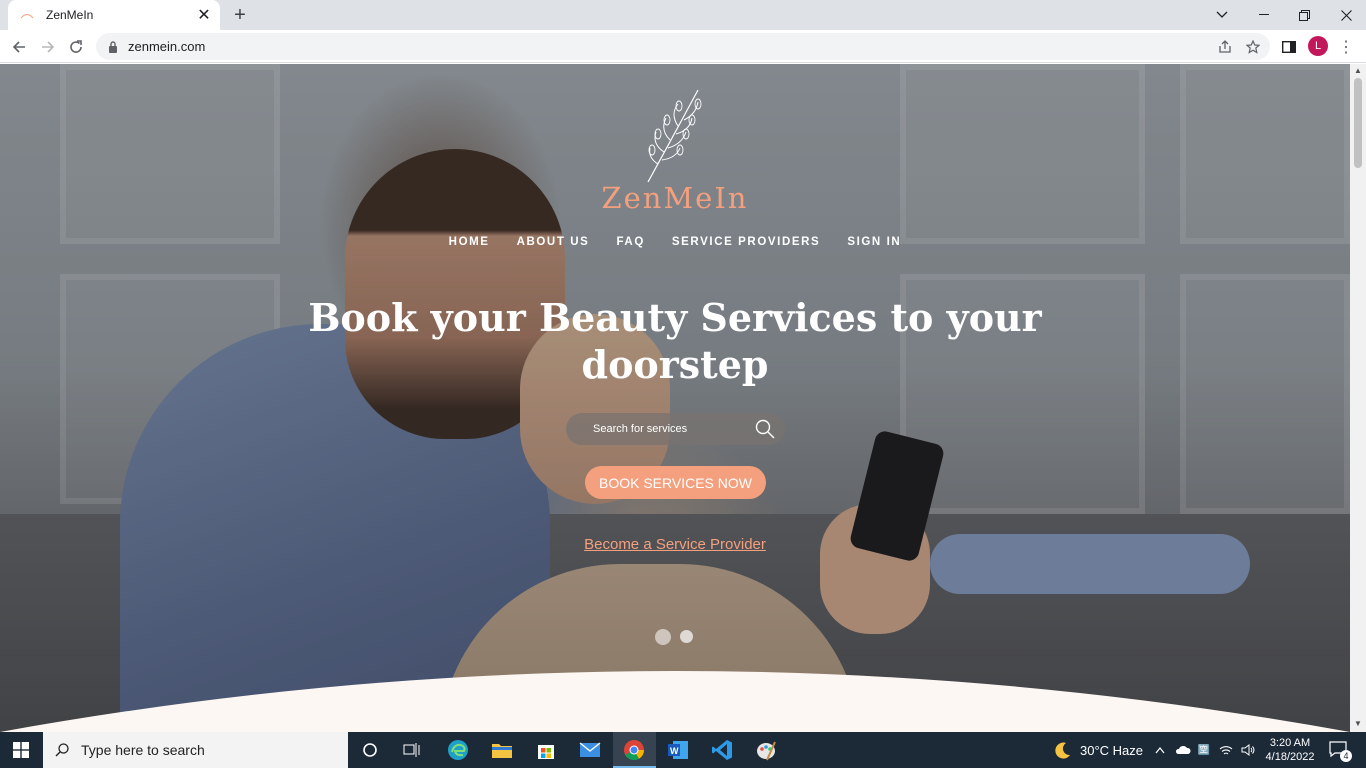  I want to click on nav-about-us: ABOUT US, so click(553, 242).